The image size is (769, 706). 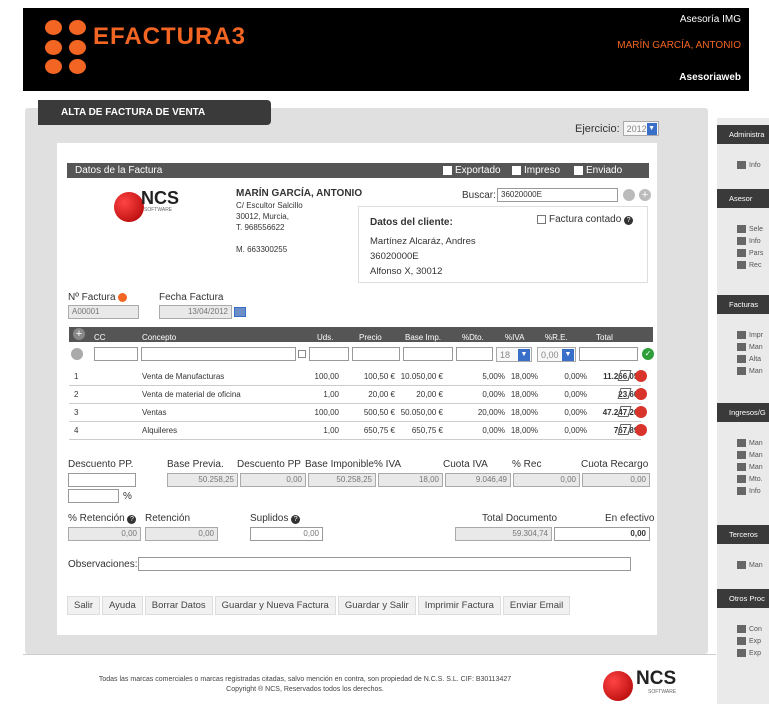 What do you see at coordinates (122, 605) in the screenshot?
I see `ayuda-button: Ayuda` at bounding box center [122, 605].